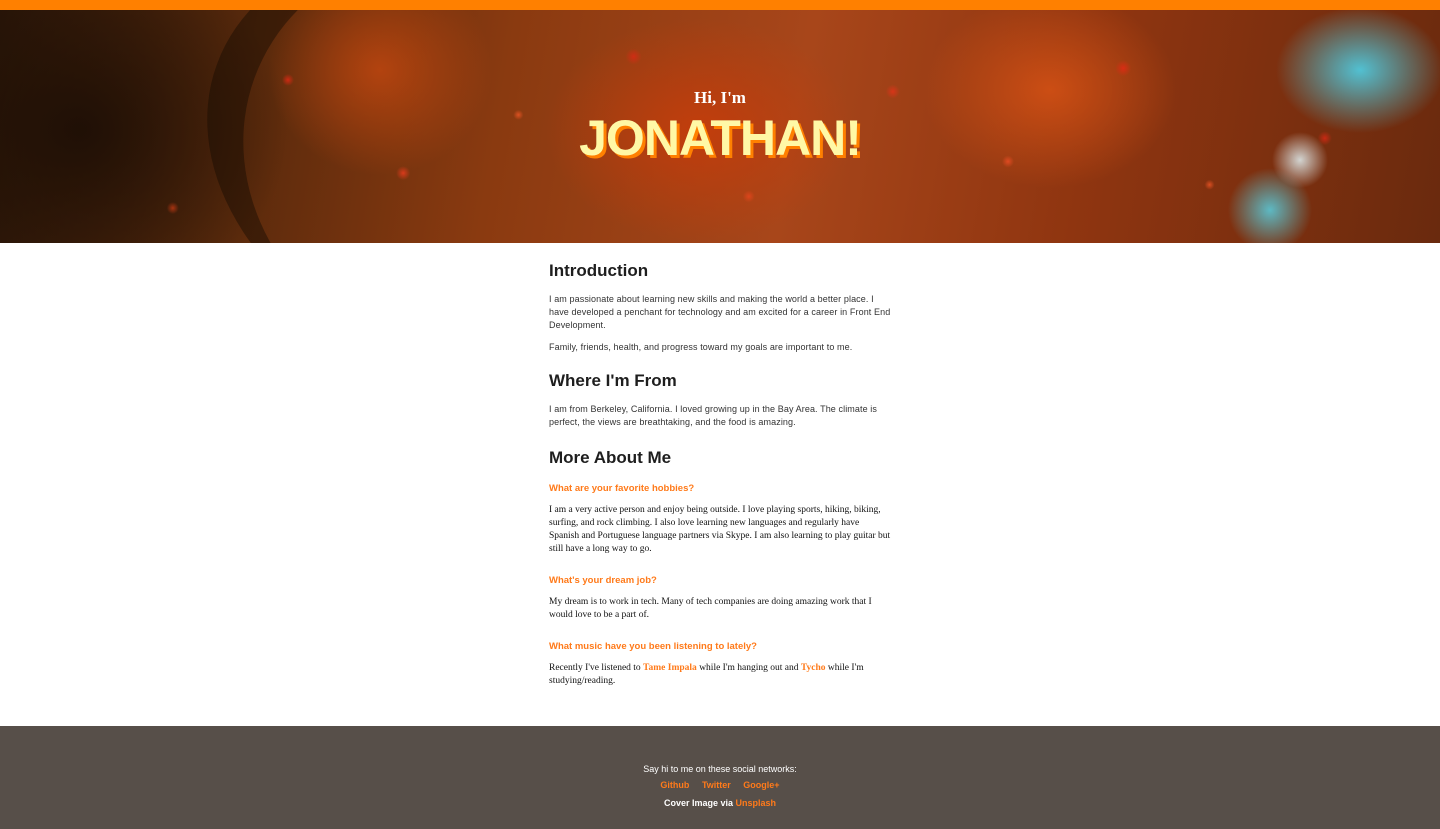  What do you see at coordinates (674, 785) in the screenshot?
I see `github-link: Github` at bounding box center [674, 785].